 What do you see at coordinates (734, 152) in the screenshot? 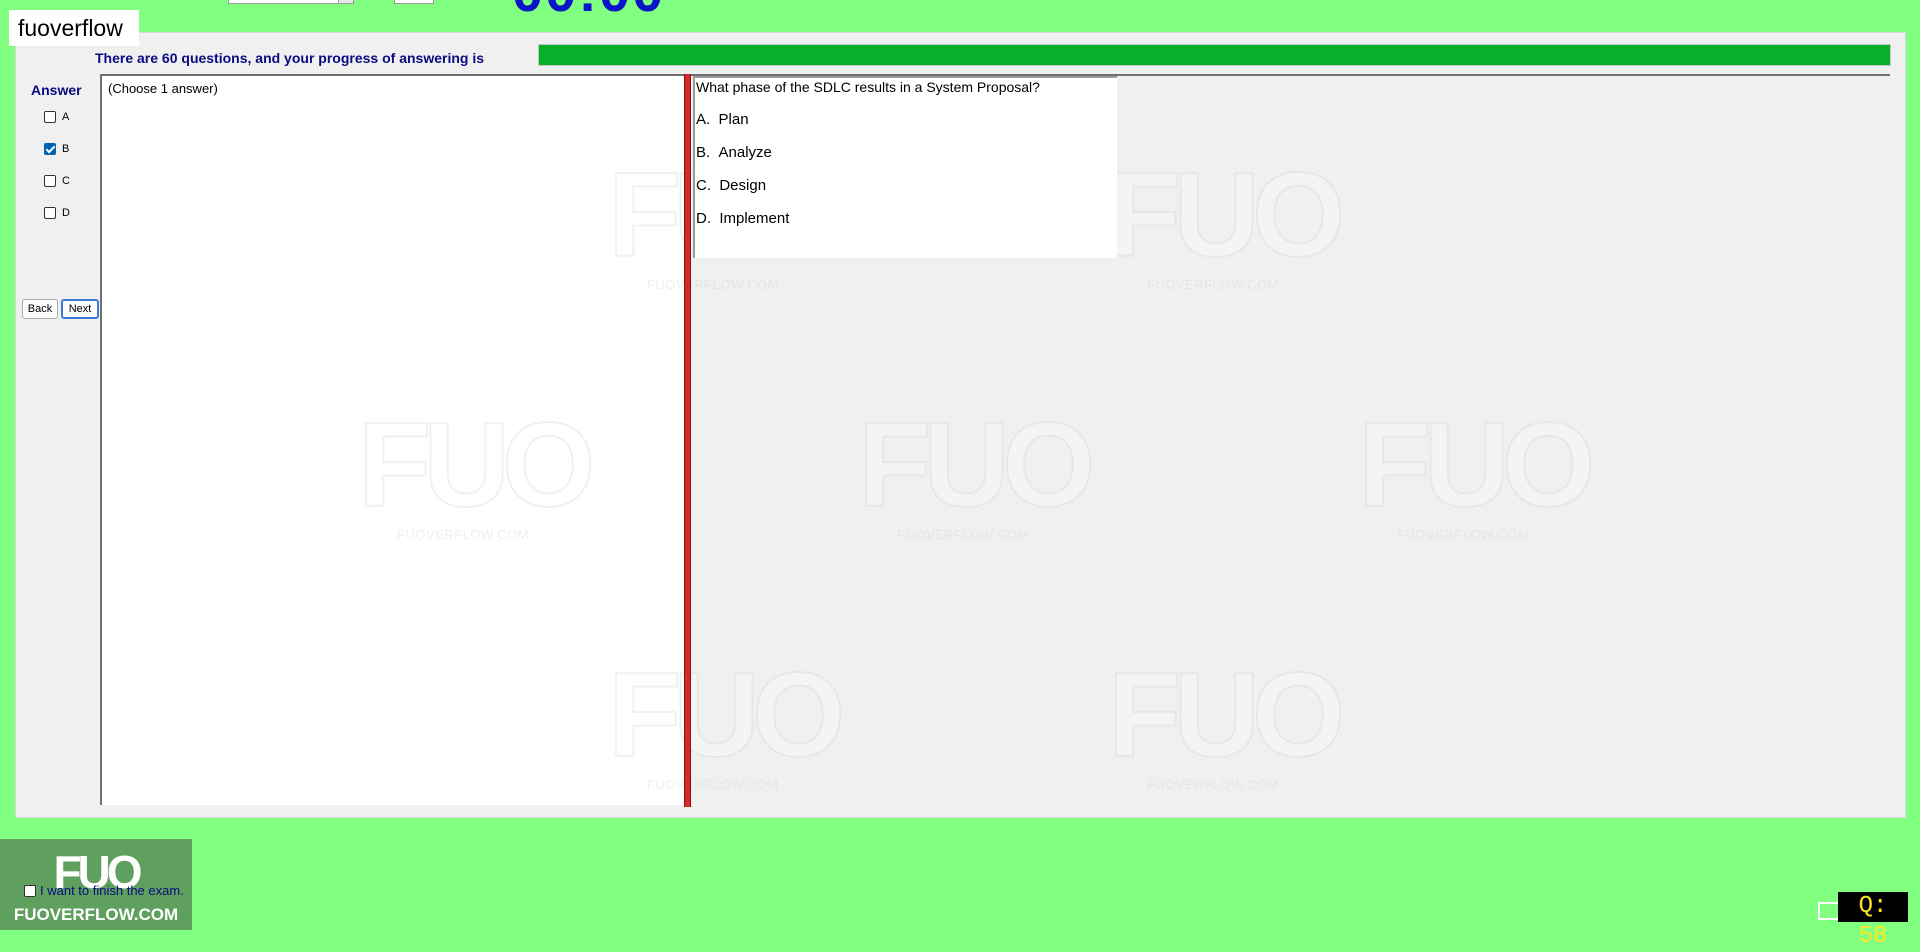
I see `question-option: B. Analyze` at bounding box center [734, 152].